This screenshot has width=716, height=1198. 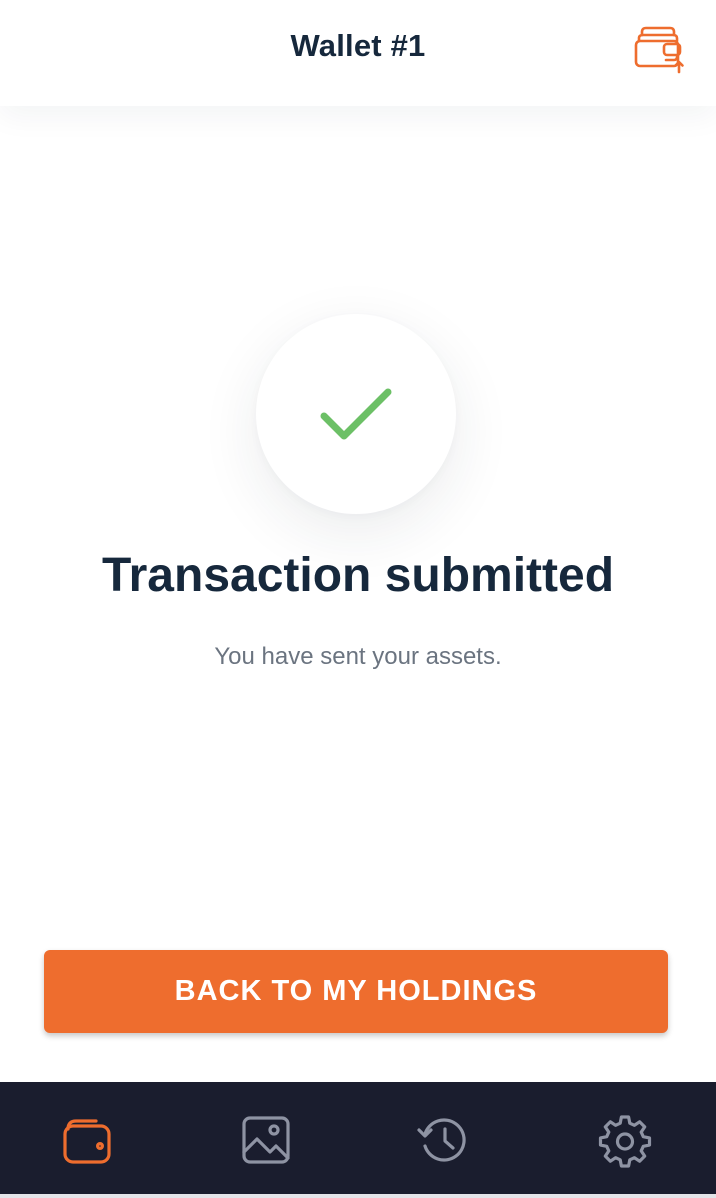 I want to click on nav-item-gallery, so click(x=266, y=1140).